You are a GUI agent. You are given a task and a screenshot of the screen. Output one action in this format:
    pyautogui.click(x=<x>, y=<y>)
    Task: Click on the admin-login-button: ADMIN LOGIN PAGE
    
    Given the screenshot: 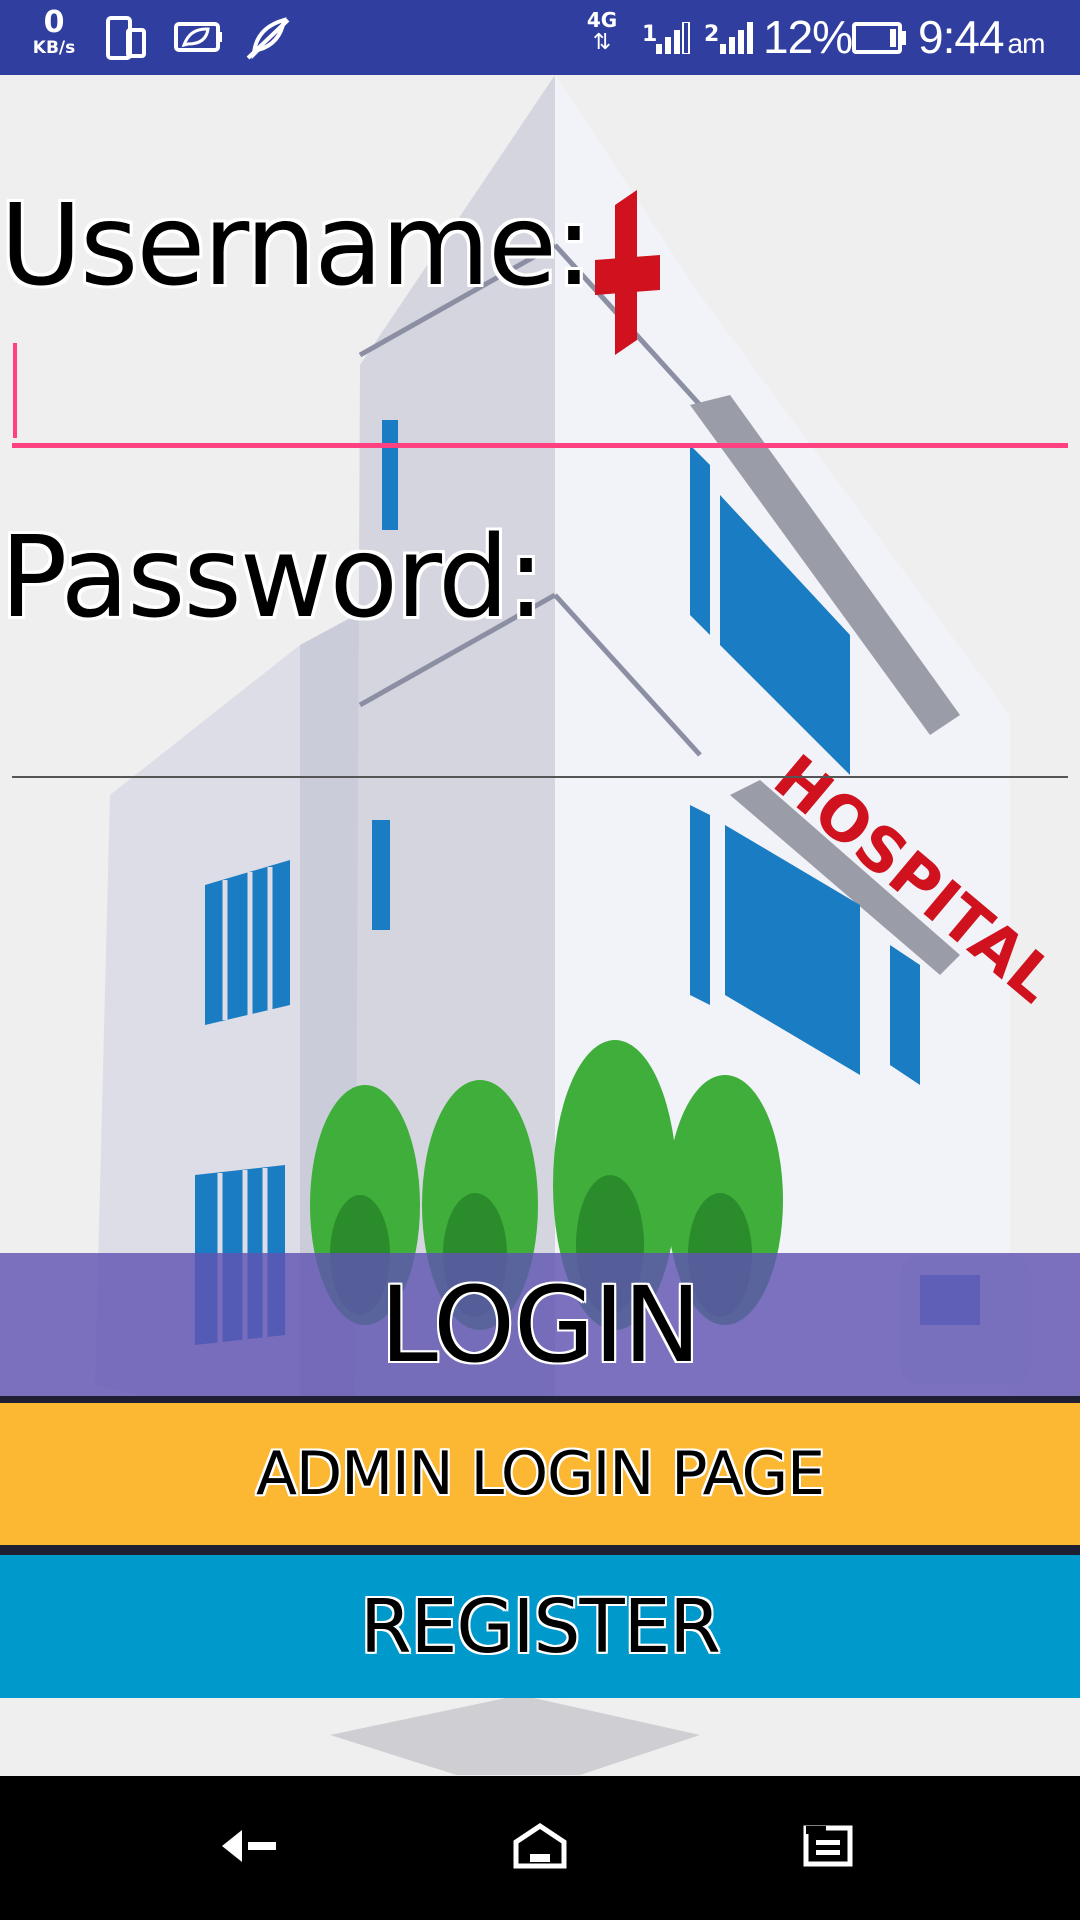 What is the action you would take?
    pyautogui.click(x=540, y=1474)
    